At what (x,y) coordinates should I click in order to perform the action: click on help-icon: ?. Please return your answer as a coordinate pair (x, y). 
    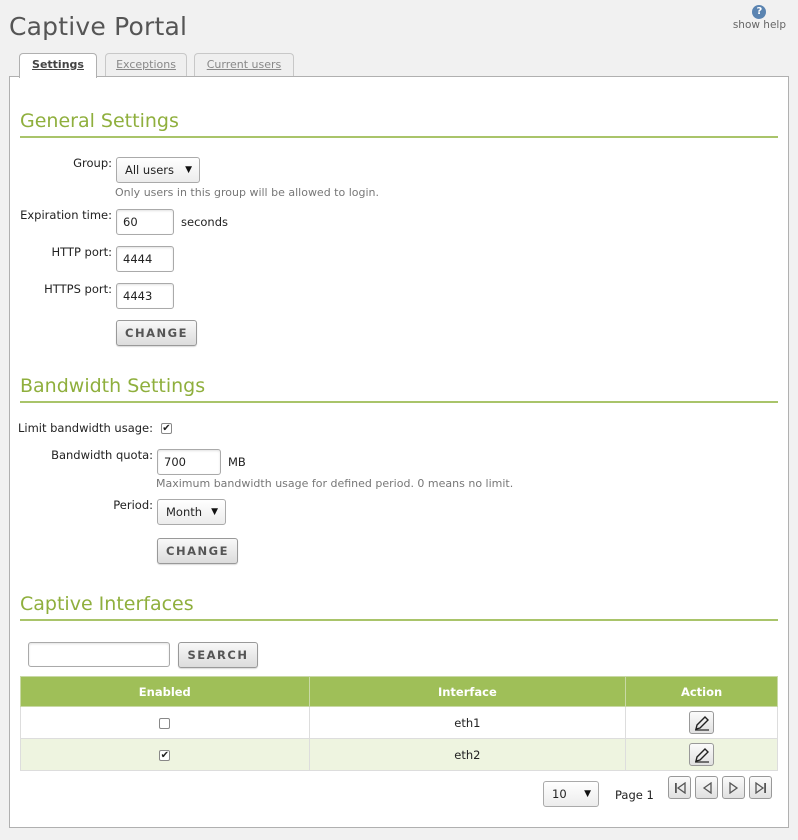
    Looking at the image, I should click on (759, 12).